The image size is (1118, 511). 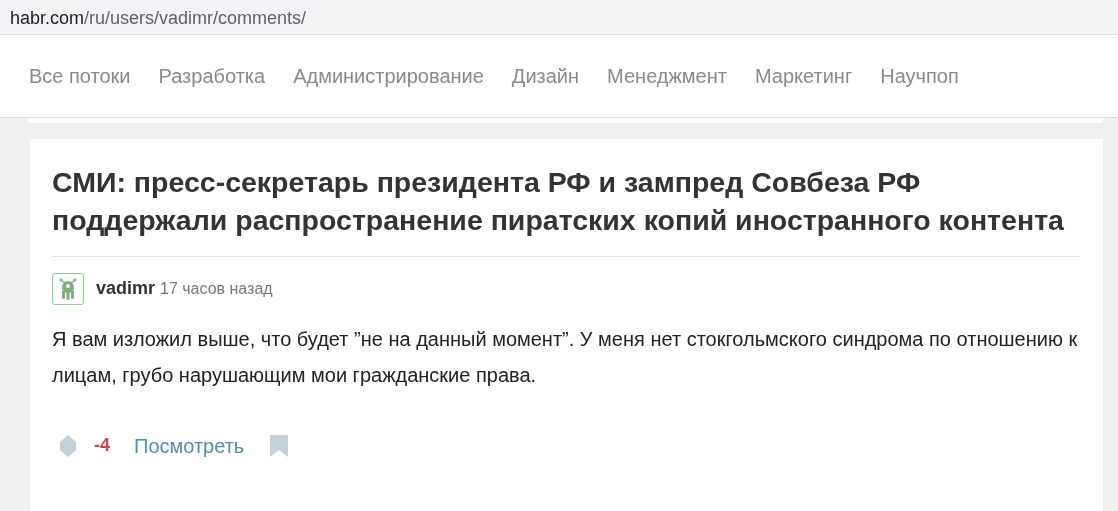 What do you see at coordinates (189, 445) in the screenshot?
I see `view-link: Посмотреть` at bounding box center [189, 445].